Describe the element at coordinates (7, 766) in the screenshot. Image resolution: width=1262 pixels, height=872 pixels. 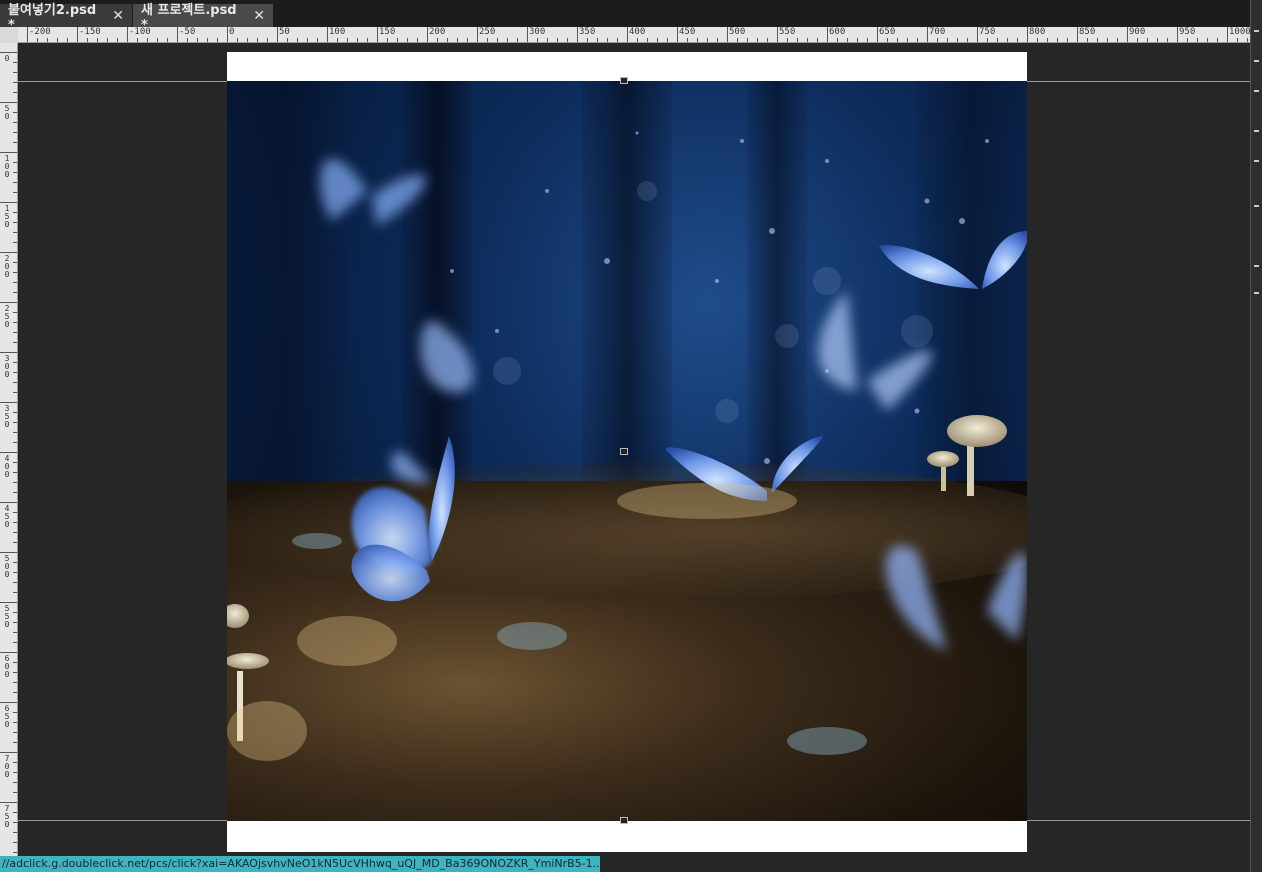
I see `ruler-label: 700` at that location.